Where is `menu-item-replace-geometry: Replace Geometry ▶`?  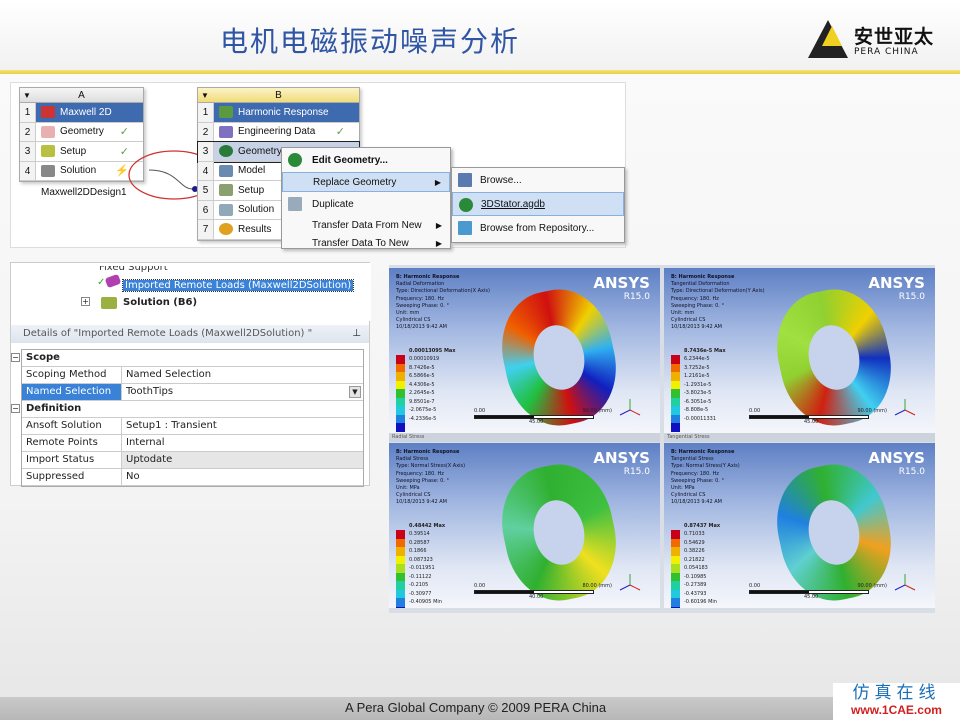
menu-item-replace-geometry: Replace Geometry ▶ is located at coordinates (366, 182).